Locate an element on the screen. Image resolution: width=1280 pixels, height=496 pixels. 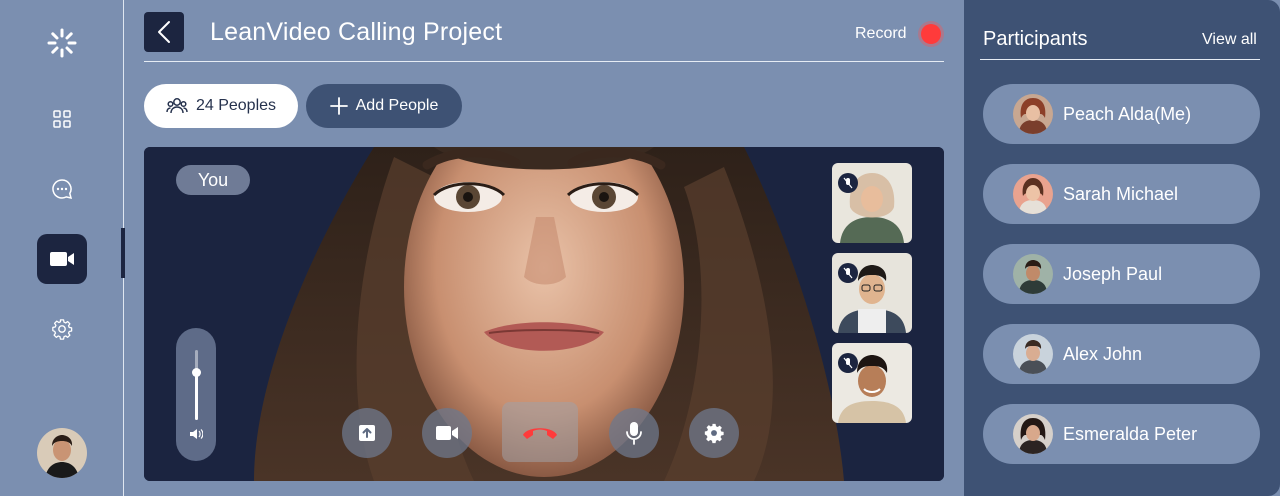
chat-icon is located at coordinates (62, 189).